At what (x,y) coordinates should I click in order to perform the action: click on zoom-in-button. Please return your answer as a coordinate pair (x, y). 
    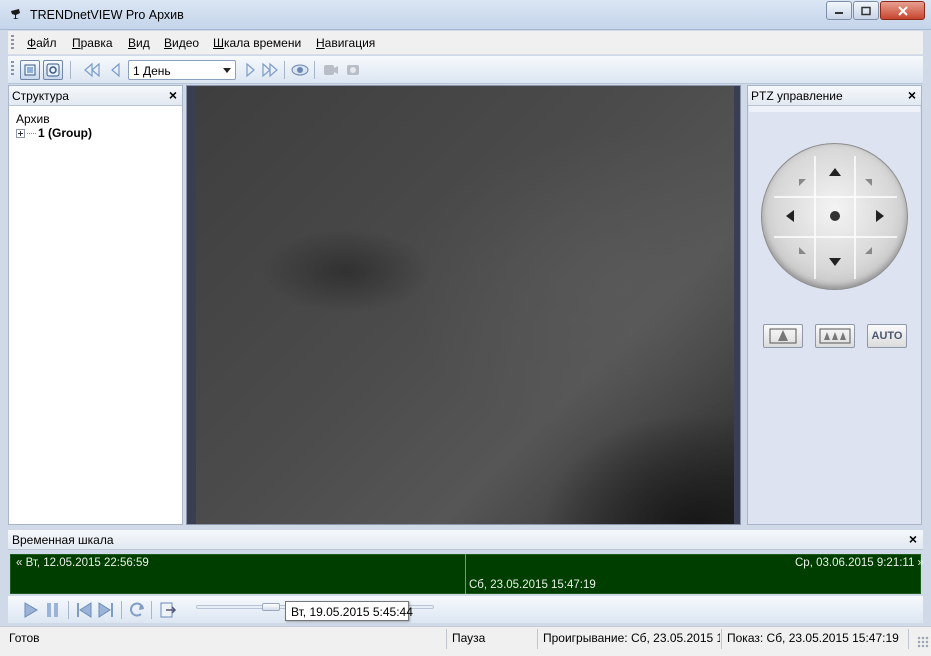
    Looking at the image, I should click on (783, 336).